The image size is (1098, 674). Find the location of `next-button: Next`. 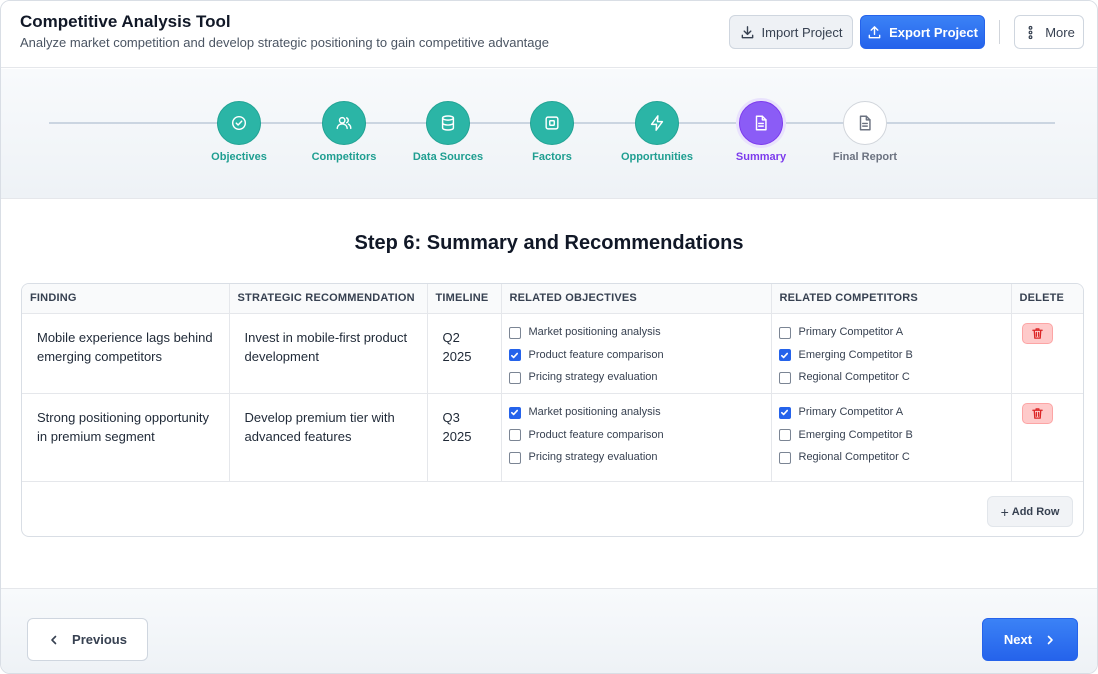

next-button: Next is located at coordinates (1030, 639).